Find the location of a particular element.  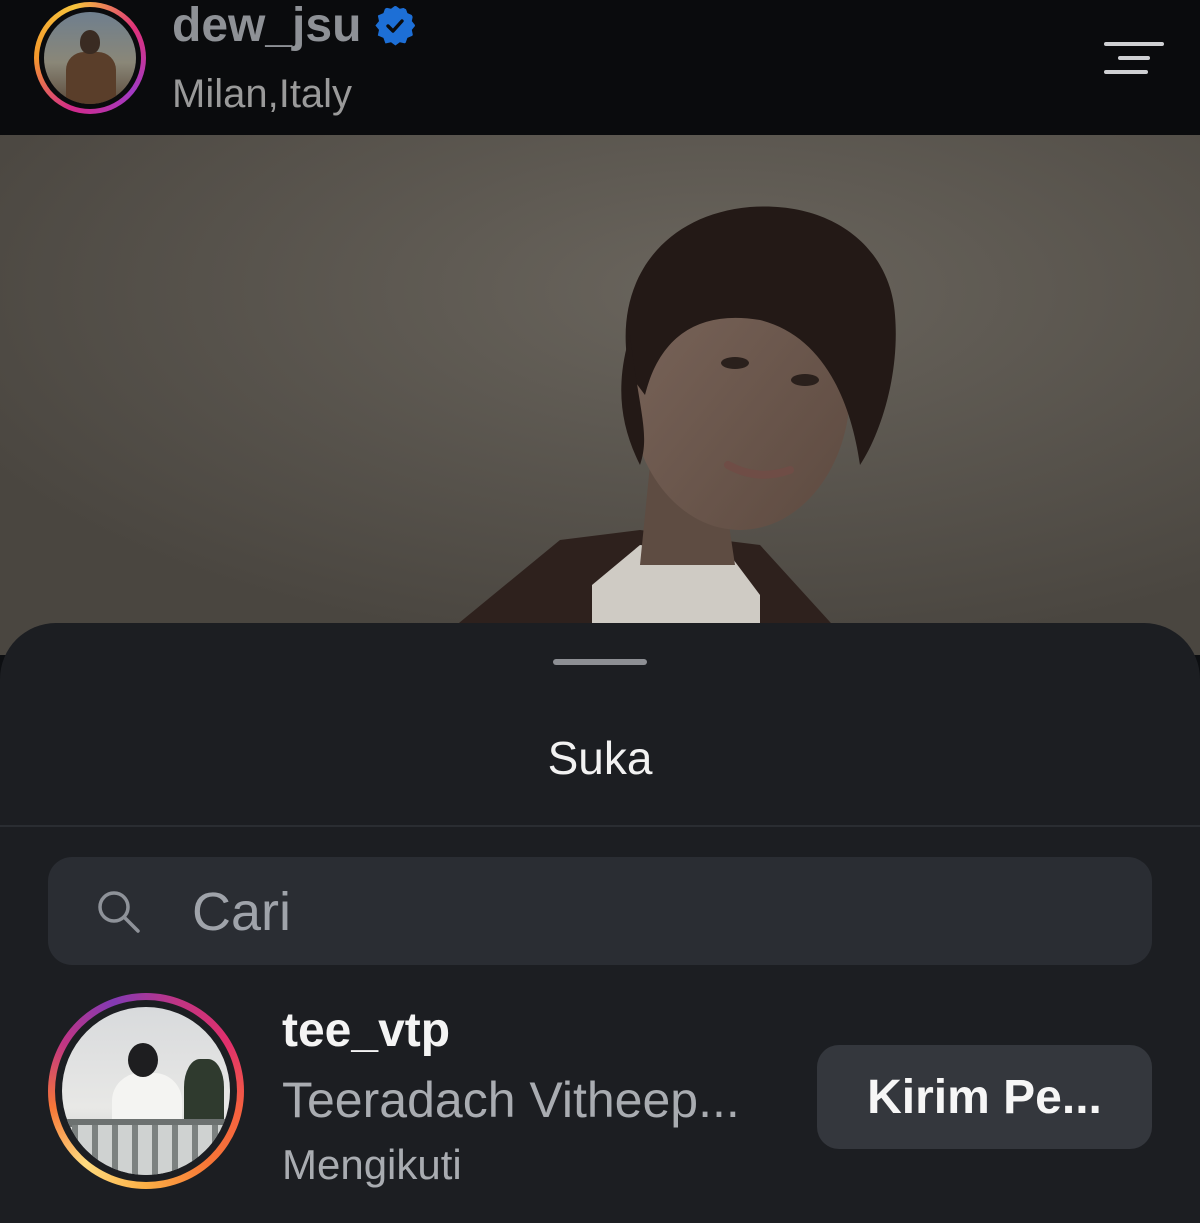

verified-badge-icon is located at coordinates (395, 25).